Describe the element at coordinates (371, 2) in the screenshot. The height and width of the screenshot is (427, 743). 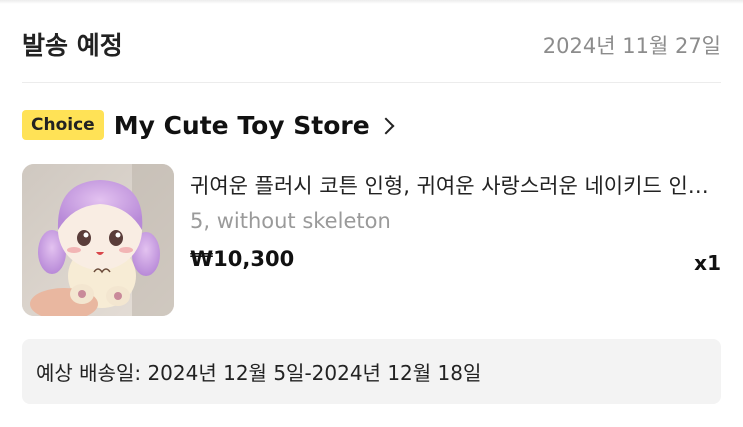
I see `top-edge-shadow` at that location.